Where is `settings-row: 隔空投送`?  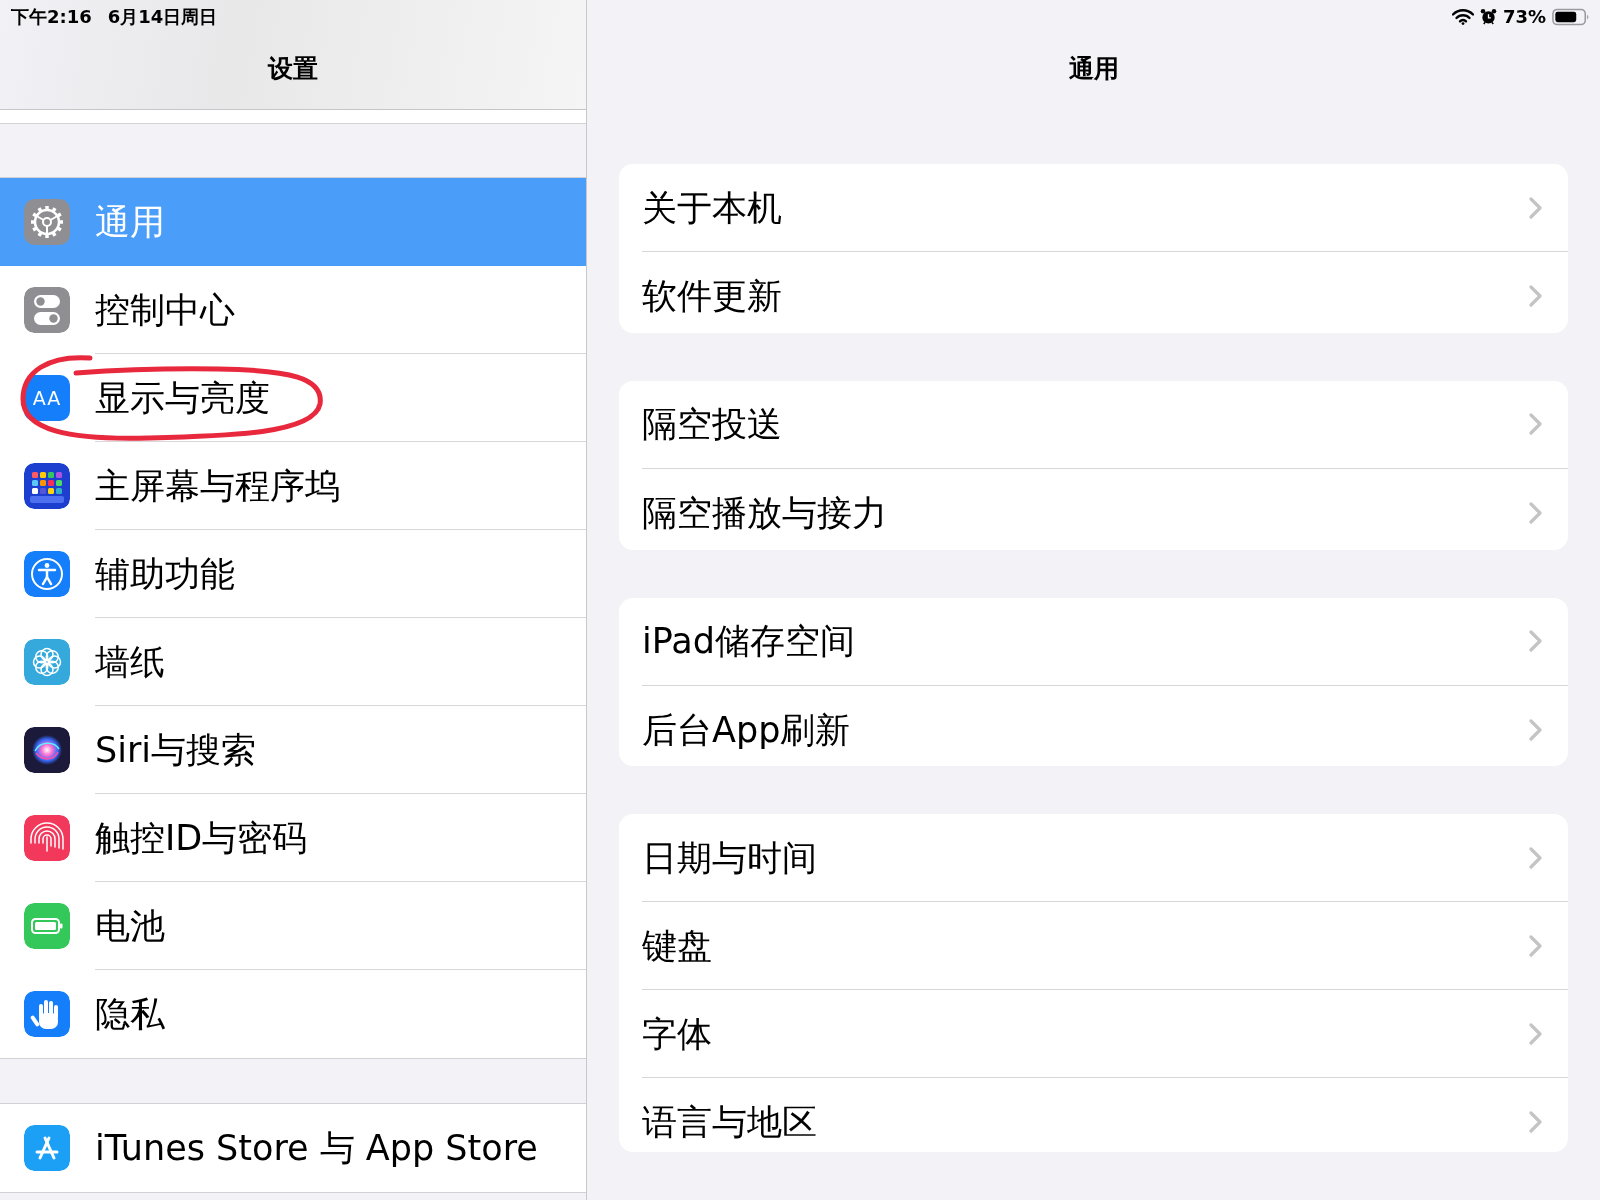
settings-row: 隔空投送 is located at coordinates (1093, 424).